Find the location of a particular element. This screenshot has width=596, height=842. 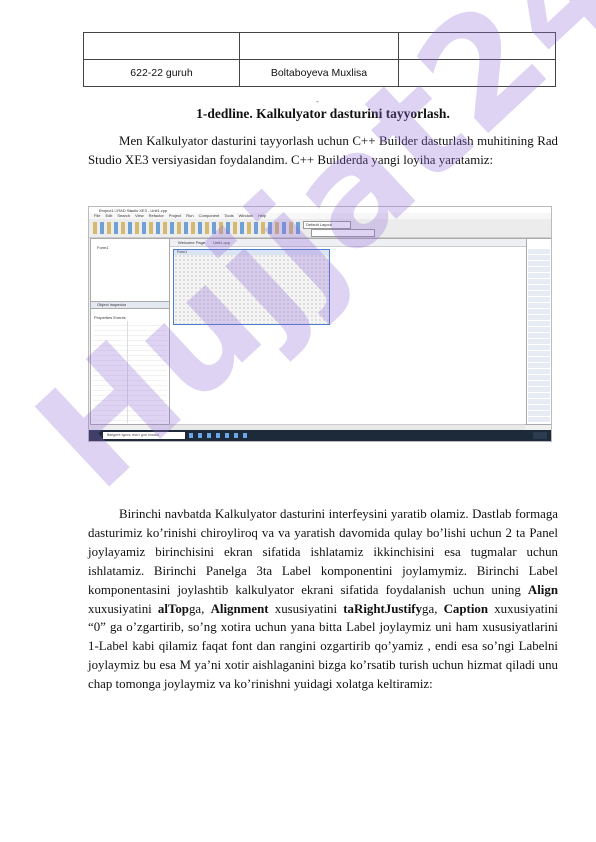

form-caption: Form1 is located at coordinates (251, 252).